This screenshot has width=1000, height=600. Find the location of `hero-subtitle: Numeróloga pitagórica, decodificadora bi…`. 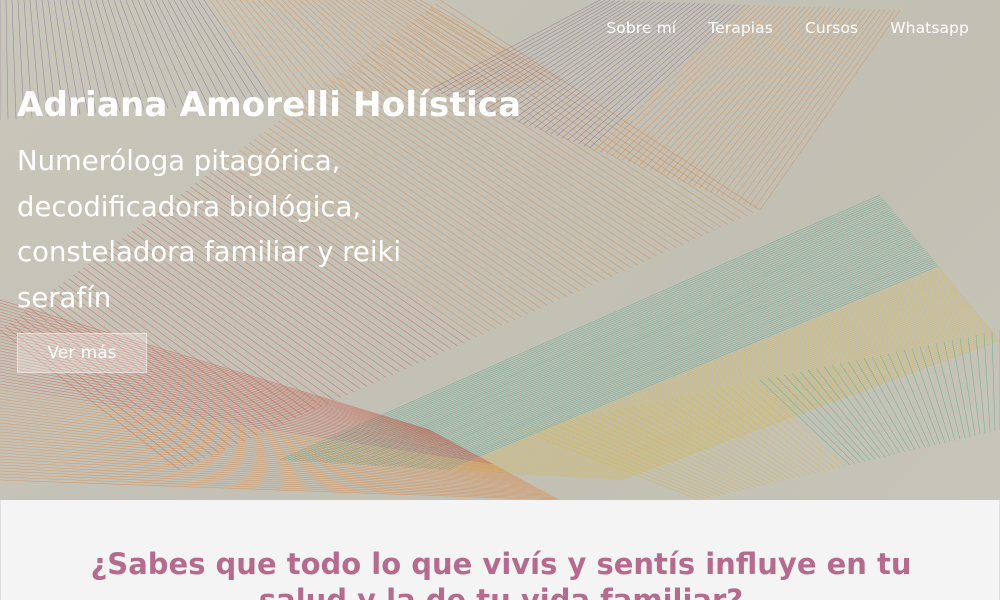

hero-subtitle: Numeróloga pitagórica, decodificadora bi… is located at coordinates (209, 229).